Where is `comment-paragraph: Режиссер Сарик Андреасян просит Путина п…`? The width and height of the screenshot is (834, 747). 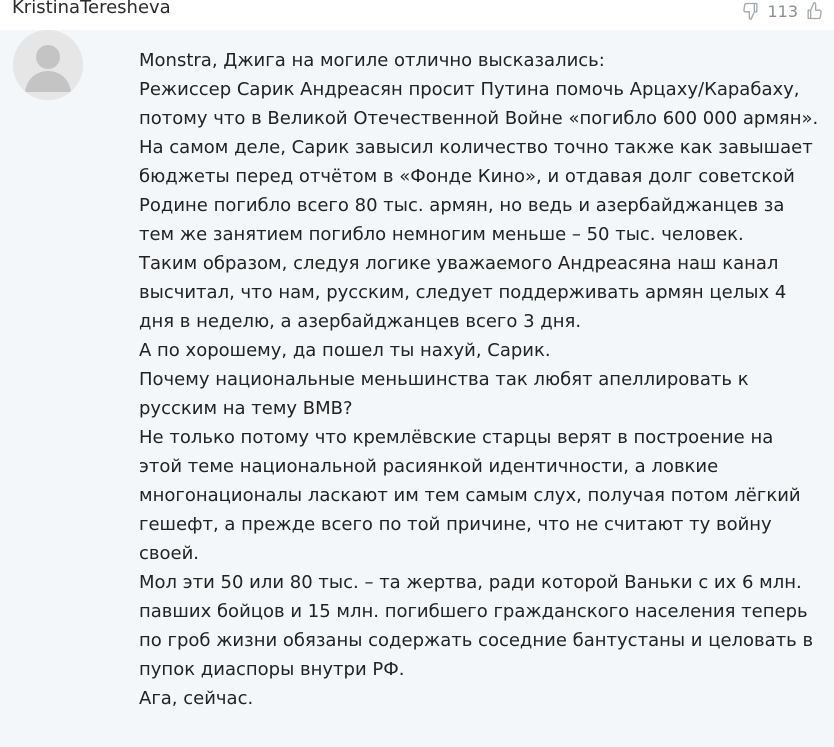 comment-paragraph: Режиссер Сарик Андреасян просит Путина п… is located at coordinates (479, 104).